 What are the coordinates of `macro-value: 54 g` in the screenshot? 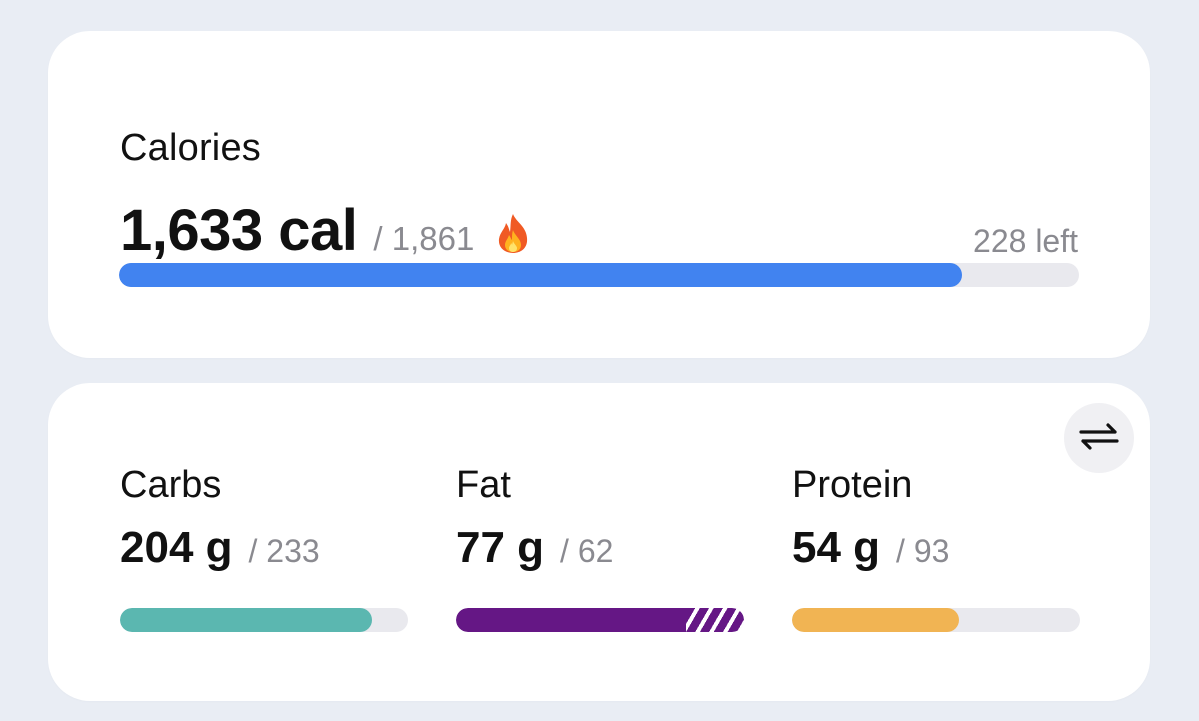 It's located at (836, 547).